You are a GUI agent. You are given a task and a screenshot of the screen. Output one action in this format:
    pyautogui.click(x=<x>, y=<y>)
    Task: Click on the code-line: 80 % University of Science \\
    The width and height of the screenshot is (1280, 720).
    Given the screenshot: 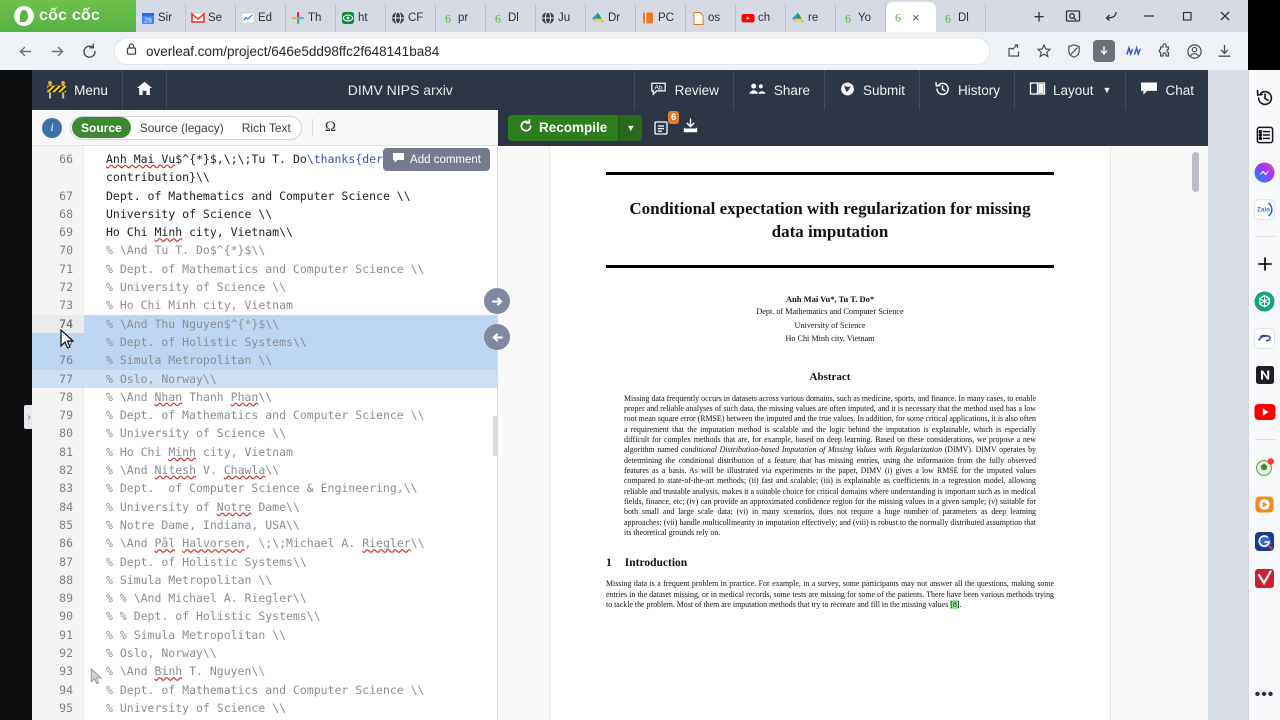 What is the action you would take?
    pyautogui.click(x=264, y=433)
    